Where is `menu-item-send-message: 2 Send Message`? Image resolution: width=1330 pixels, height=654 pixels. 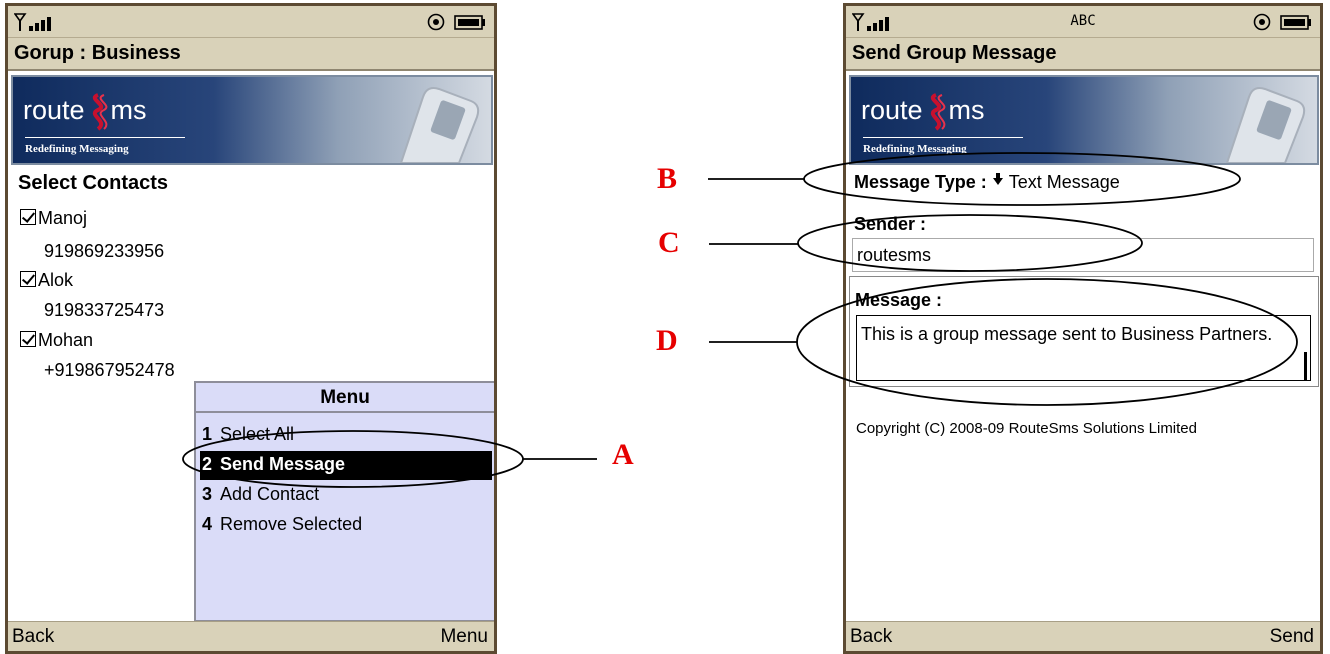
menu-item-send-message: 2 Send Message is located at coordinates (346, 465).